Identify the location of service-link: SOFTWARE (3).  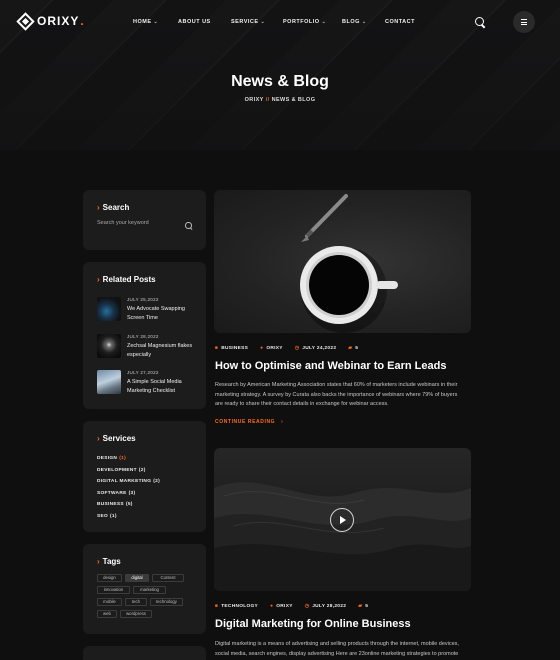
(116, 493).